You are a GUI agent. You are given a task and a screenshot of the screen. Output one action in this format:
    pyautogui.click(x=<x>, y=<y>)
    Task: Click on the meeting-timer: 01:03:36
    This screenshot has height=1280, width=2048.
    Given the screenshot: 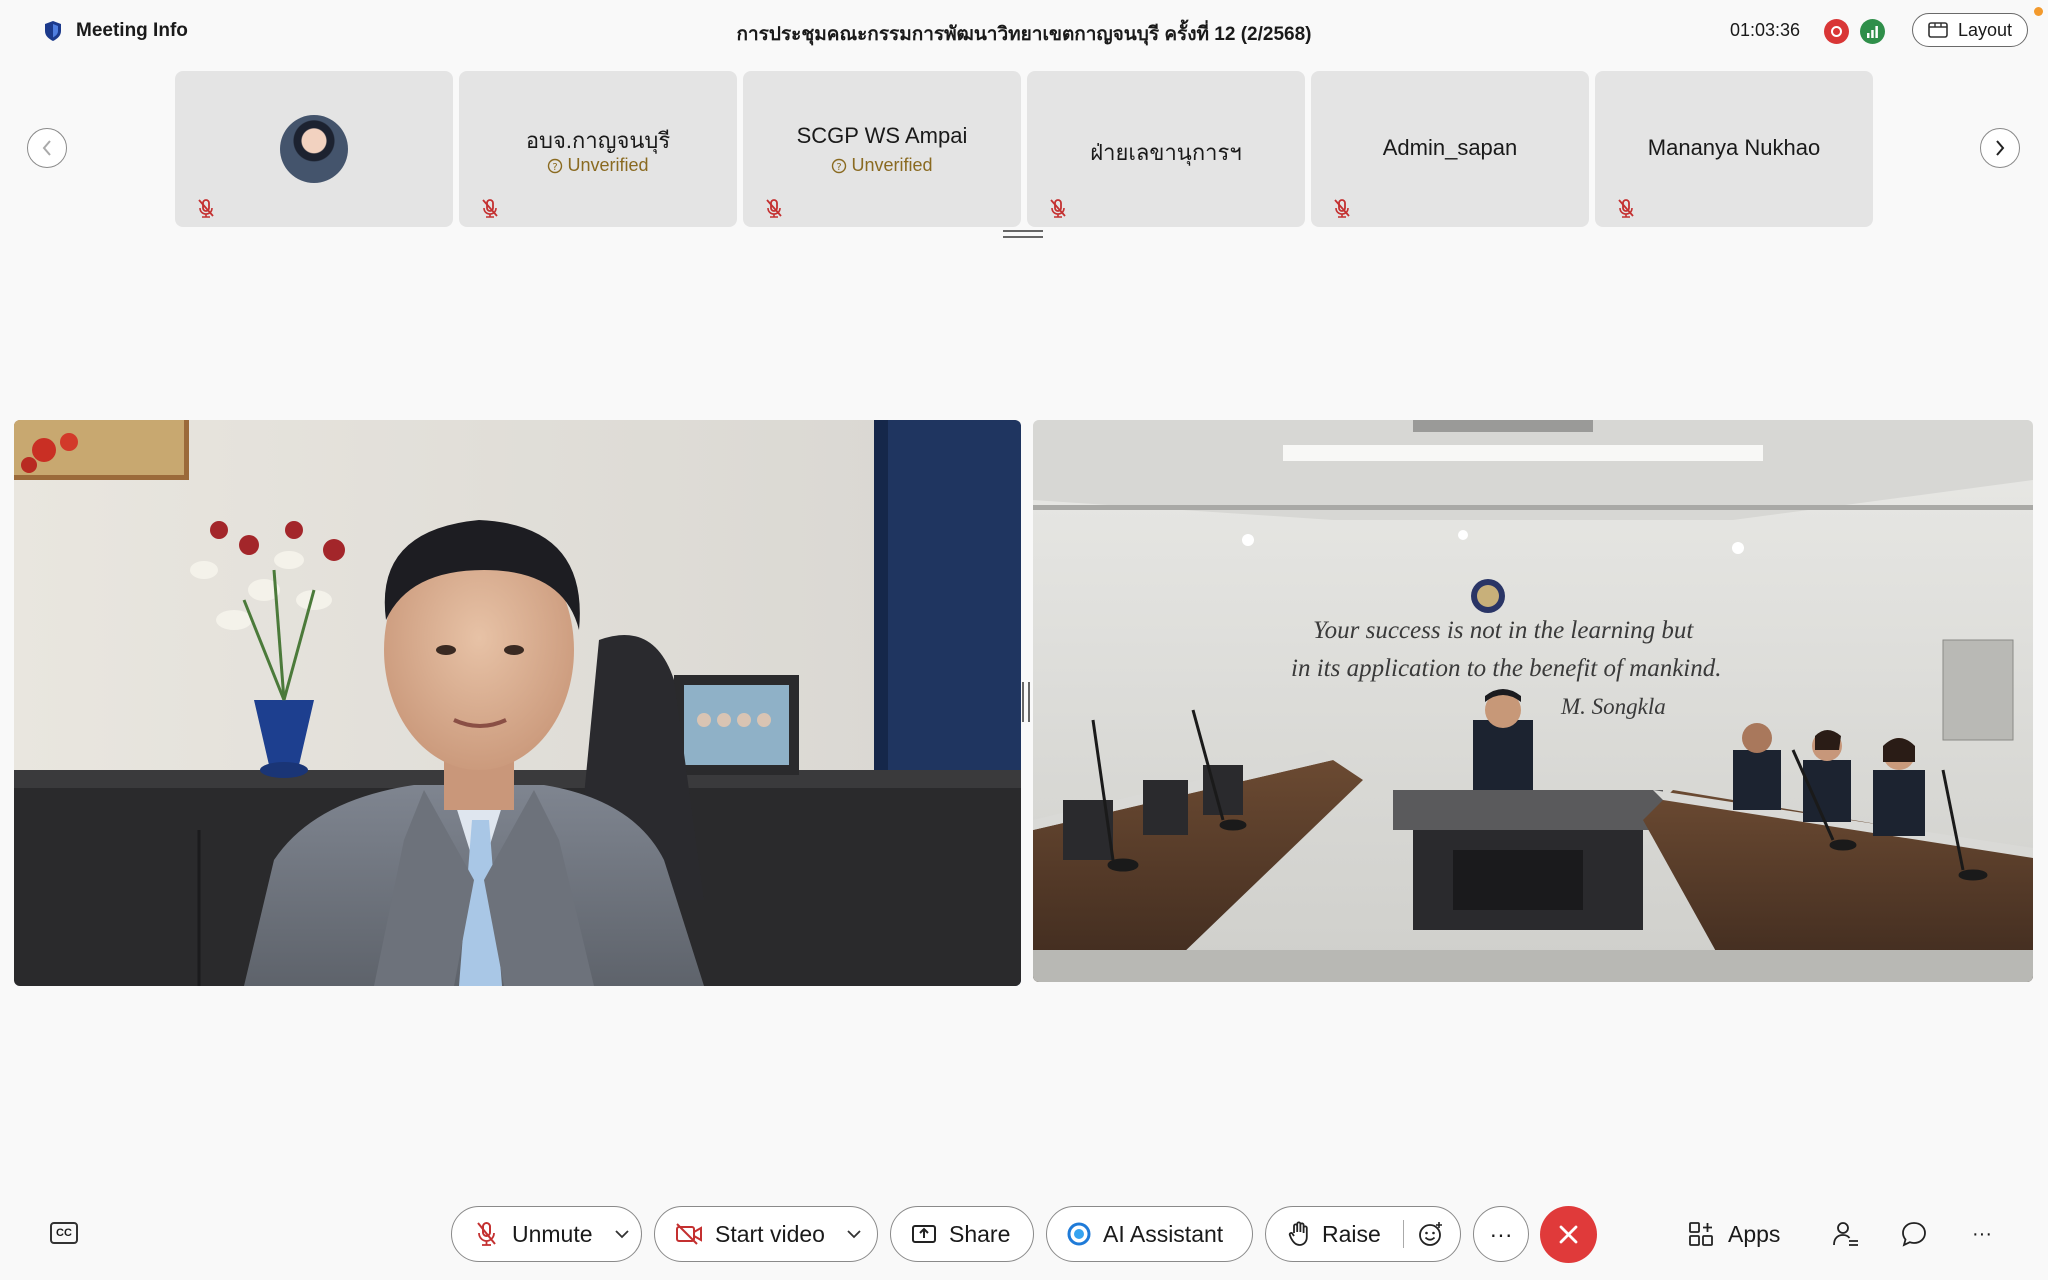 What is the action you would take?
    pyautogui.click(x=1765, y=30)
    